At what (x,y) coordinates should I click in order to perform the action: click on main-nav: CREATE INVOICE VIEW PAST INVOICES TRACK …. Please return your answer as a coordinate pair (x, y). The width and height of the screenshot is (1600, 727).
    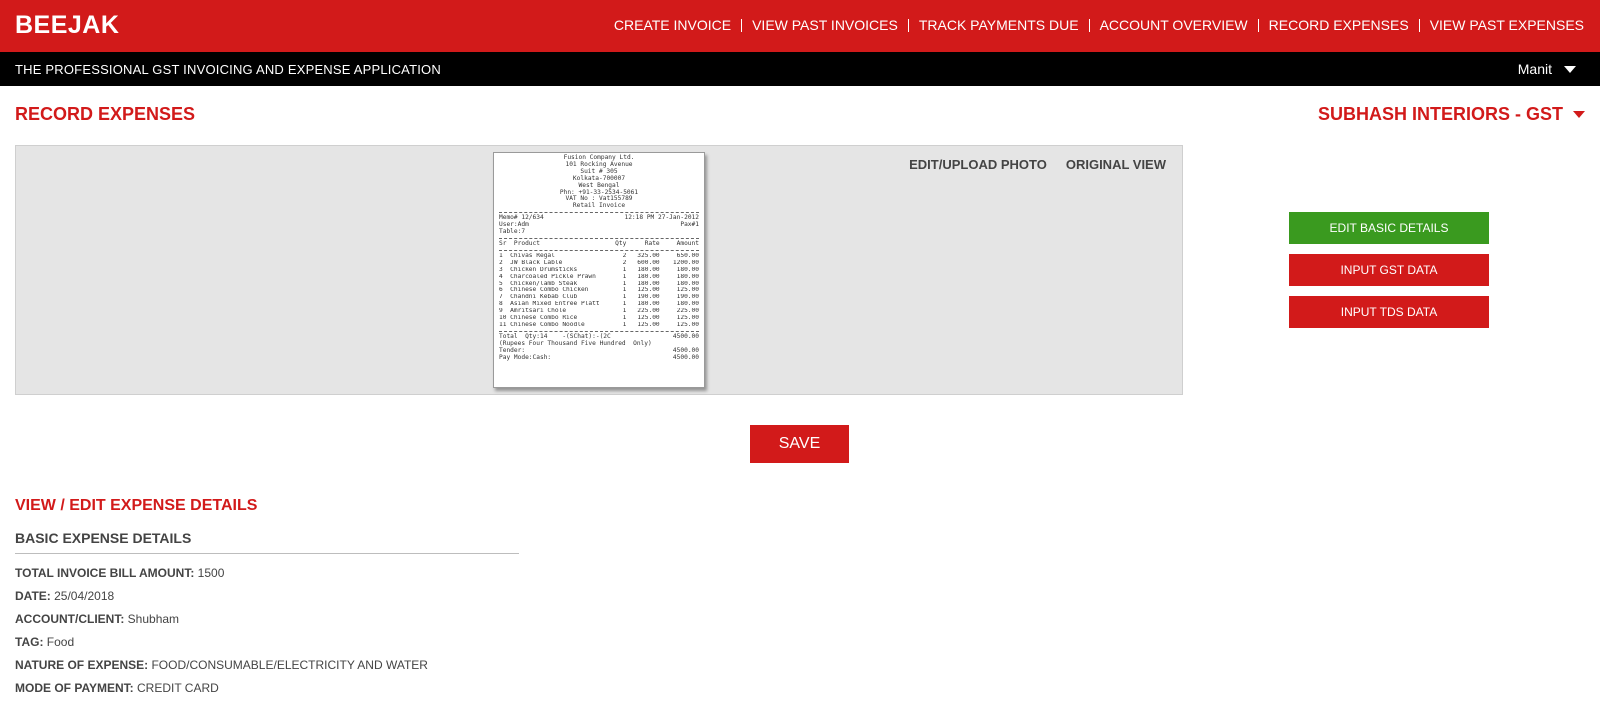
    Looking at the image, I should click on (1099, 25).